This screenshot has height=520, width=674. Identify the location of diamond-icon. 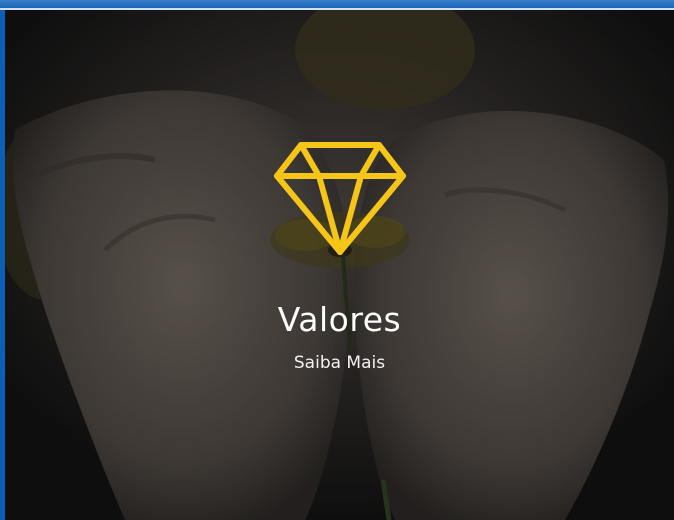
(340, 198).